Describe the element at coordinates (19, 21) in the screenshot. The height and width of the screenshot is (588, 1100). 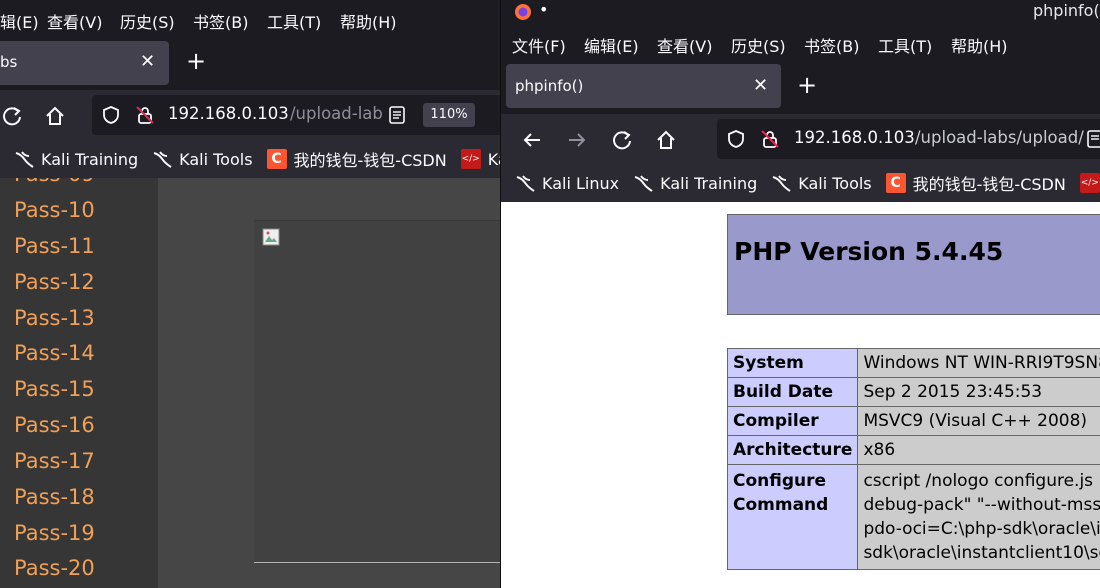
I see `menu-edit: 辑(E)` at that location.